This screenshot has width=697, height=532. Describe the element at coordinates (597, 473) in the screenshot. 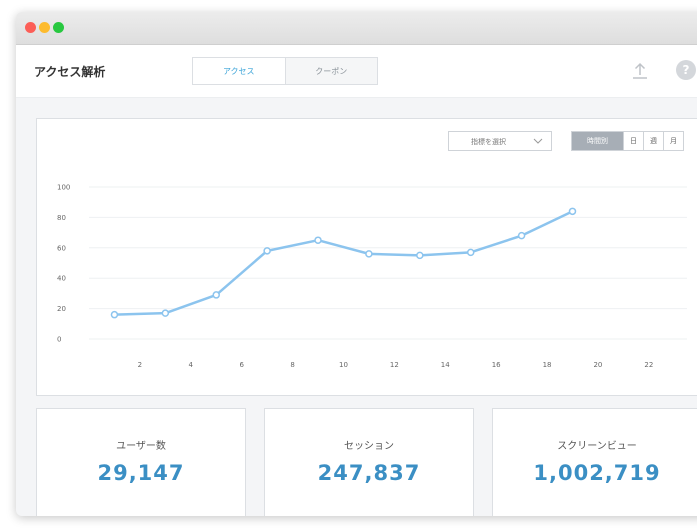

I see `stat-value: 1,002,719` at that location.